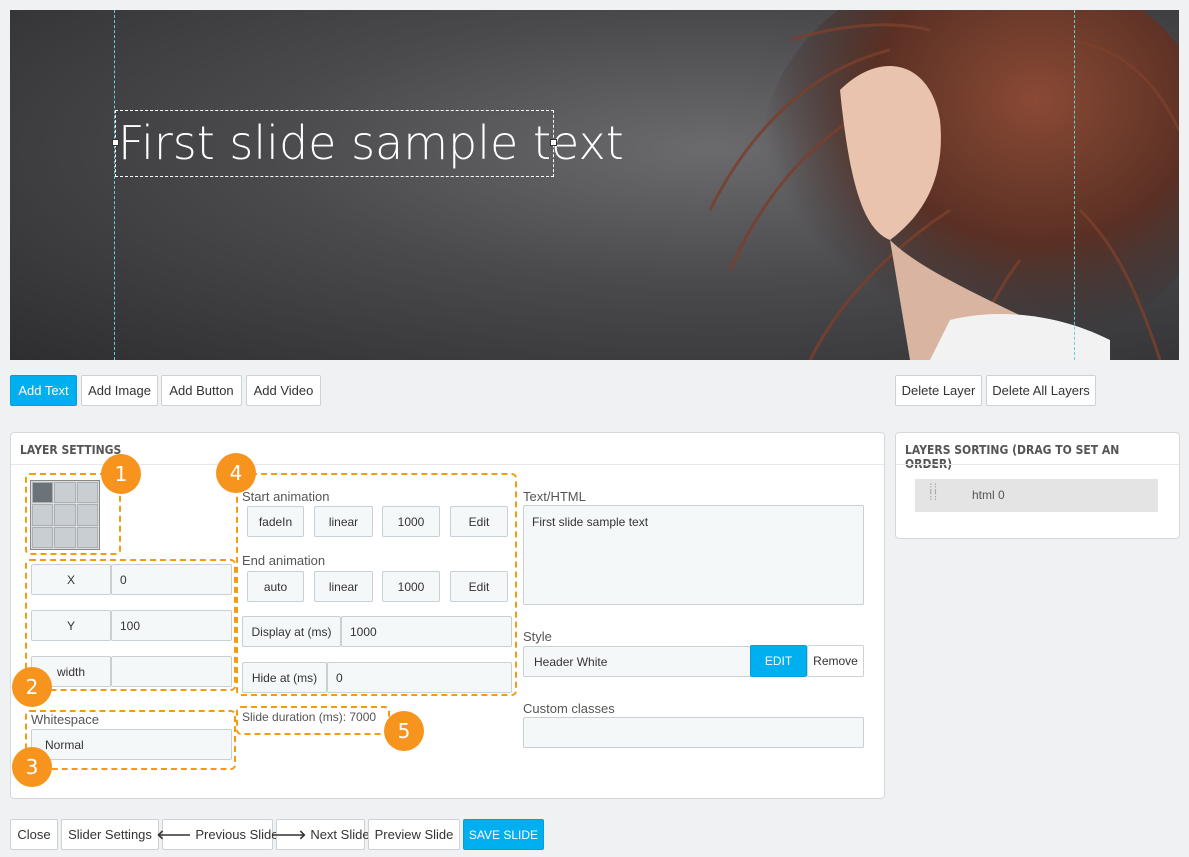 The image size is (1189, 857). I want to click on style-remove-button: Remove, so click(835, 661).